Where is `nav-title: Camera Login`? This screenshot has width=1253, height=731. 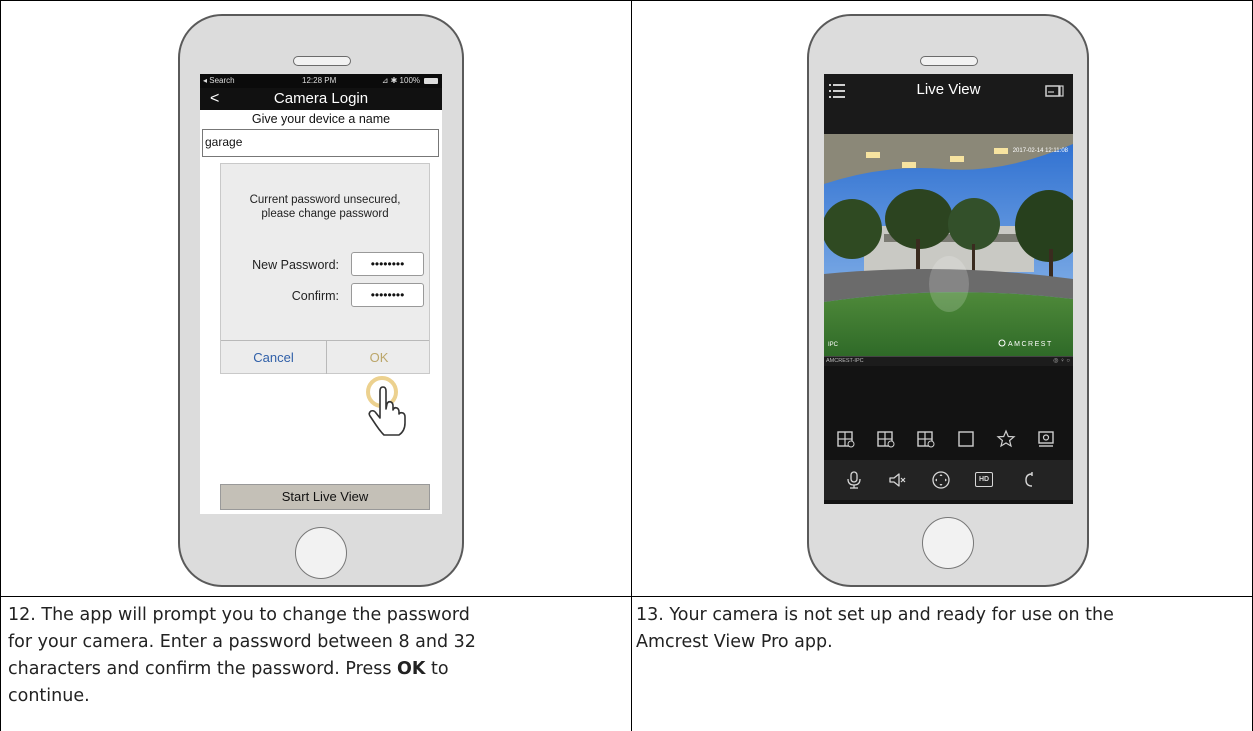 nav-title: Camera Login is located at coordinates (321, 98).